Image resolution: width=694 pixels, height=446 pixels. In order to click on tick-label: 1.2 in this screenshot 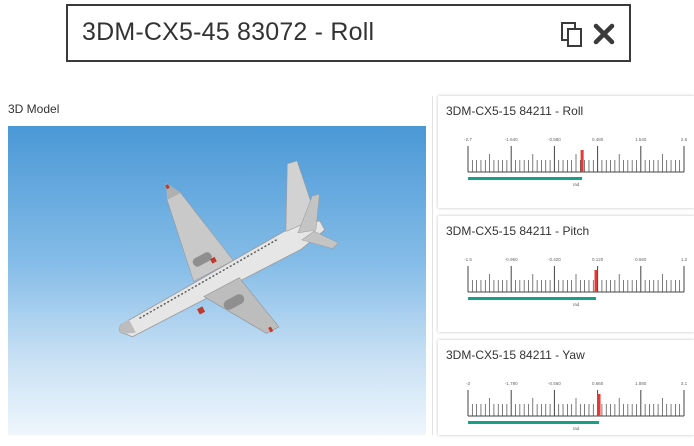, I will do `click(684, 259)`.